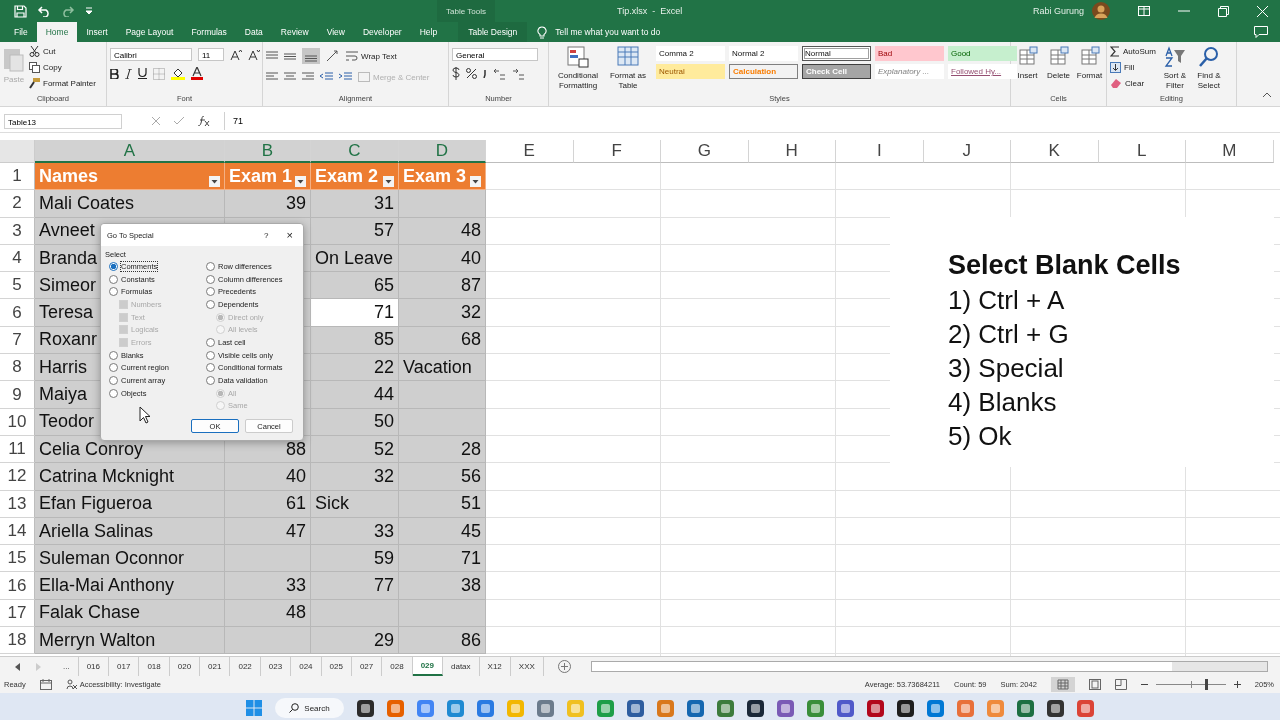 This screenshot has width=1280, height=720. I want to click on normal-view-icon, so click(1062, 684).